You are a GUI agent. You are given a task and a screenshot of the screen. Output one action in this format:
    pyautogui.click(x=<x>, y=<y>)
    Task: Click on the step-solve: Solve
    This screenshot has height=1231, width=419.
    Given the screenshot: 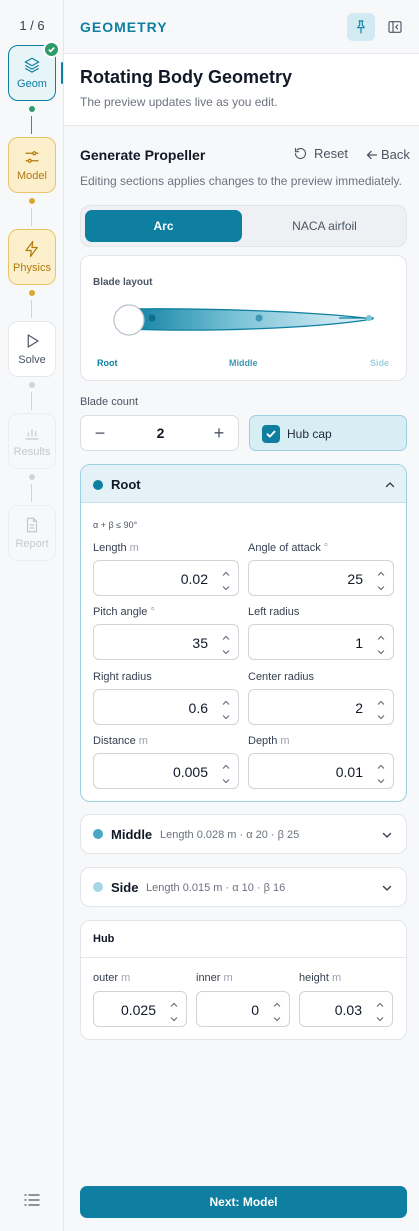 What is the action you would take?
    pyautogui.click(x=32, y=349)
    